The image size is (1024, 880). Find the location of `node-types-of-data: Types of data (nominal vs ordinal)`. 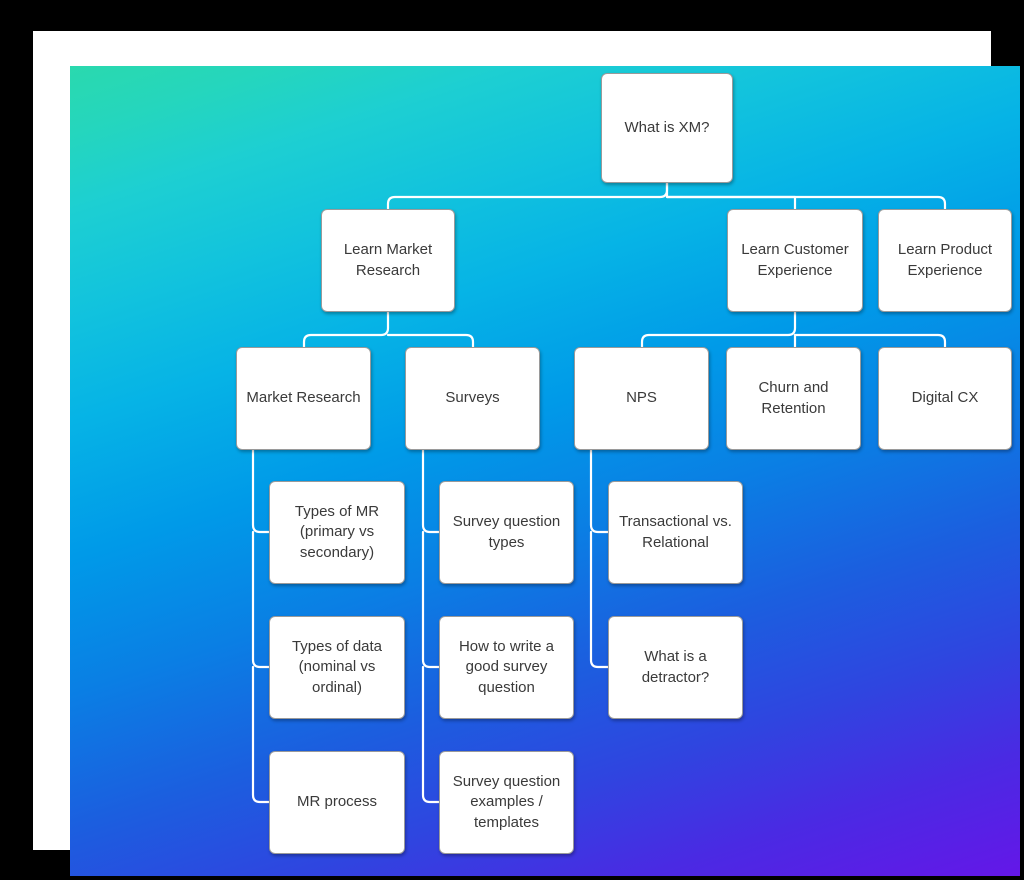

node-types-of-data: Types of data (nominal vs ordinal) is located at coordinates (337, 667).